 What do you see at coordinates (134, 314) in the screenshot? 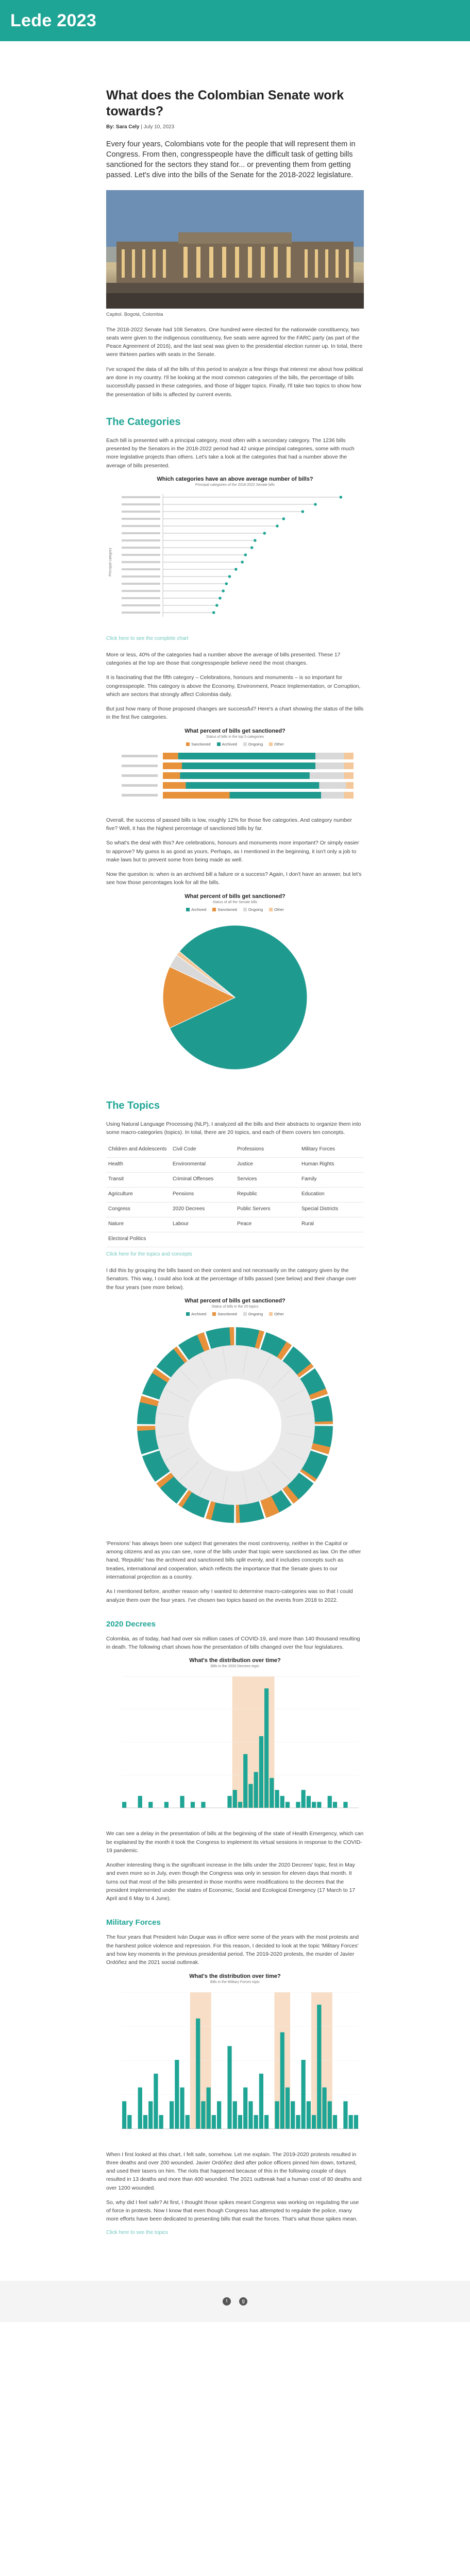
I see `hero-caption: Capitol. Bogotá, Colombia` at bounding box center [134, 314].